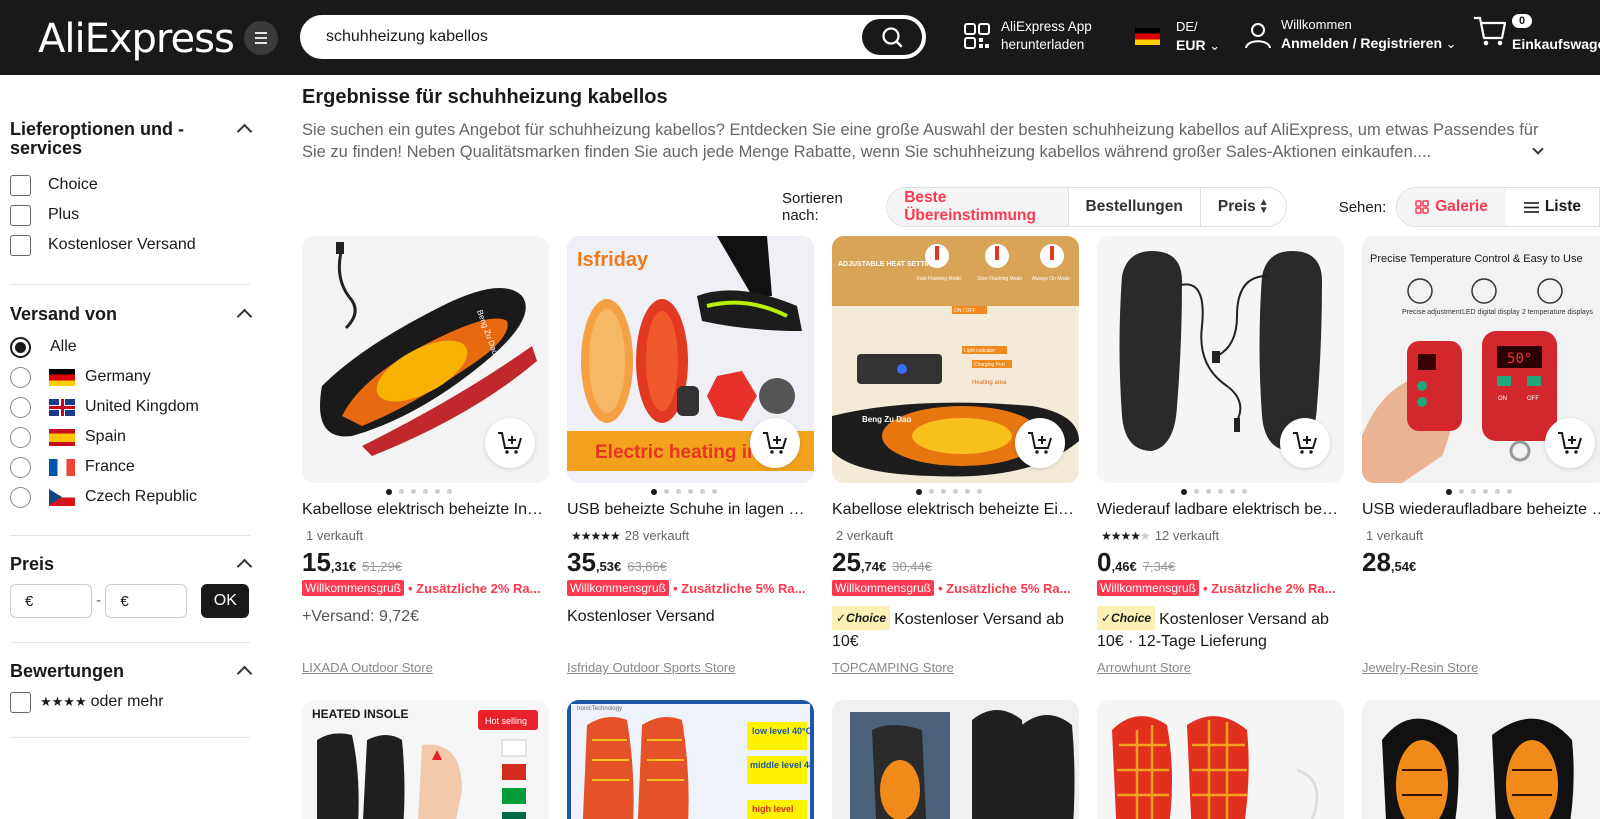 The height and width of the screenshot is (819, 1600). I want to click on high-level-label: high level, so click(773, 809).